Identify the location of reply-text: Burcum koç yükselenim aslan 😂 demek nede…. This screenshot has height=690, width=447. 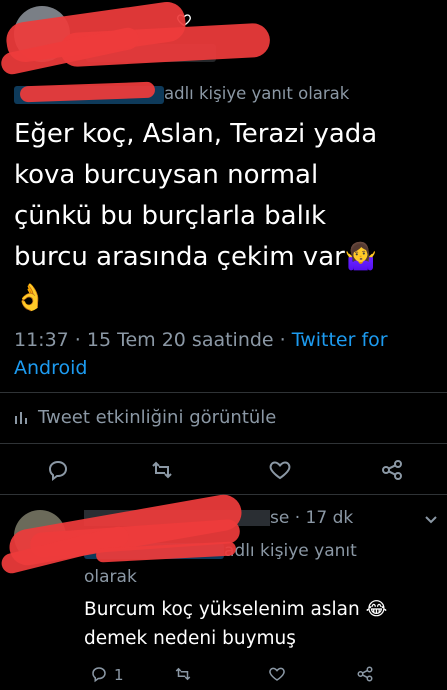
(261, 624).